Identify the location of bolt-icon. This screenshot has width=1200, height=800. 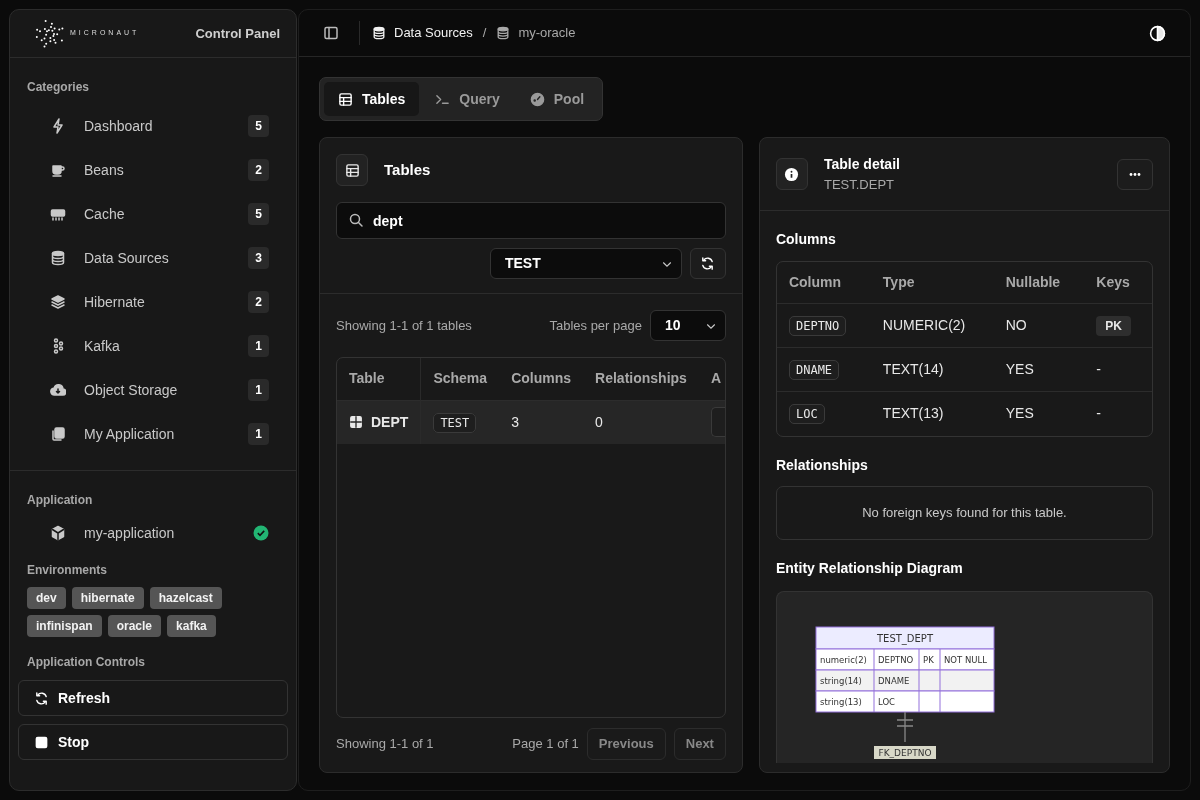
(58, 126).